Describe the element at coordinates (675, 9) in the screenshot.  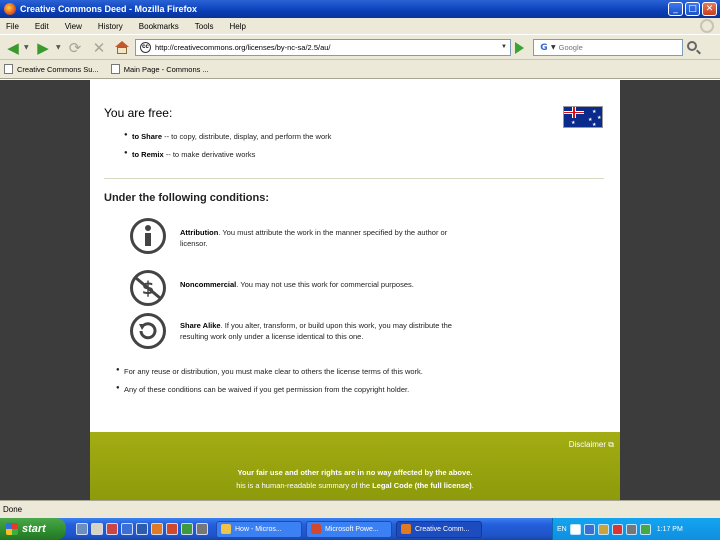
I see `minimize-button: _` at that location.